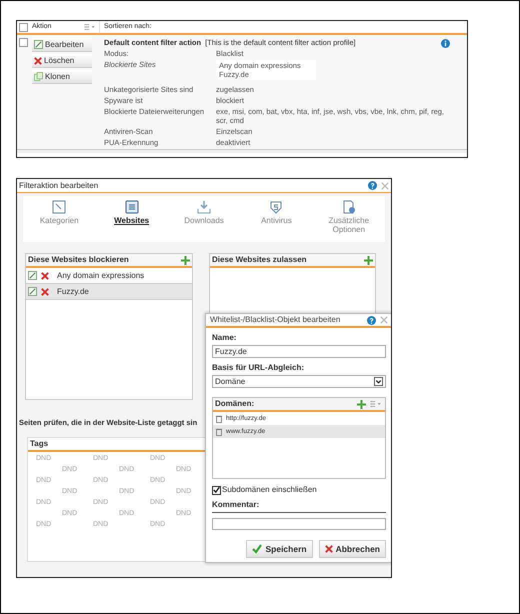 This screenshot has height=614, width=520. What do you see at coordinates (100, 276) in the screenshot?
I see `item-label: Any domain expressions` at bounding box center [100, 276].